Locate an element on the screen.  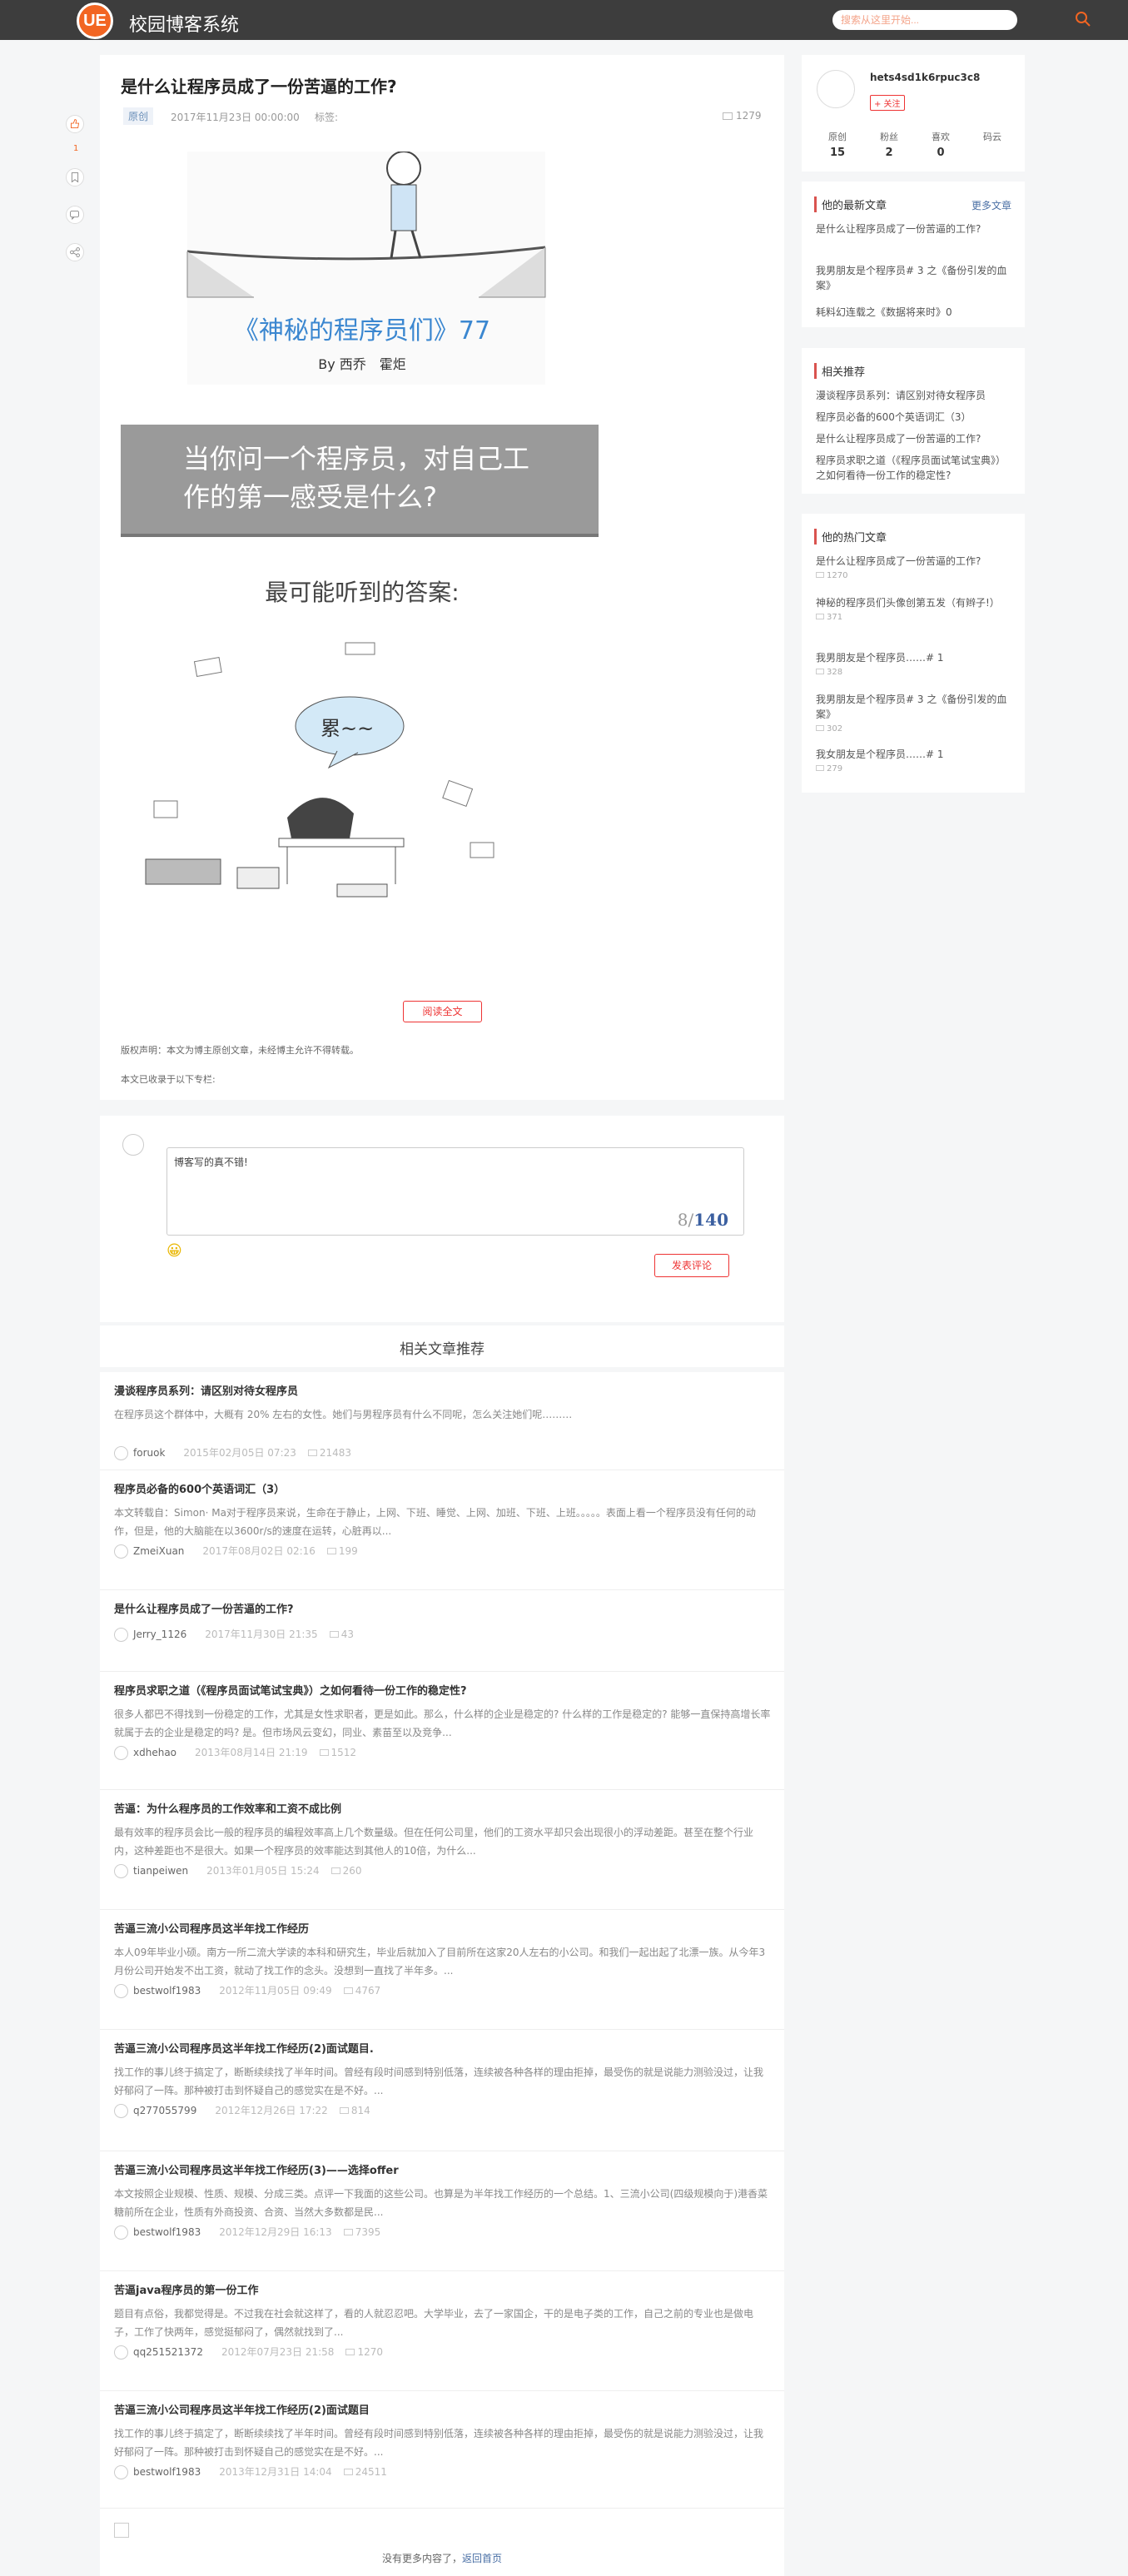
related-item-title: 苦逼三流小公司程序员这半年找工作经历 is located at coordinates (211, 1928).